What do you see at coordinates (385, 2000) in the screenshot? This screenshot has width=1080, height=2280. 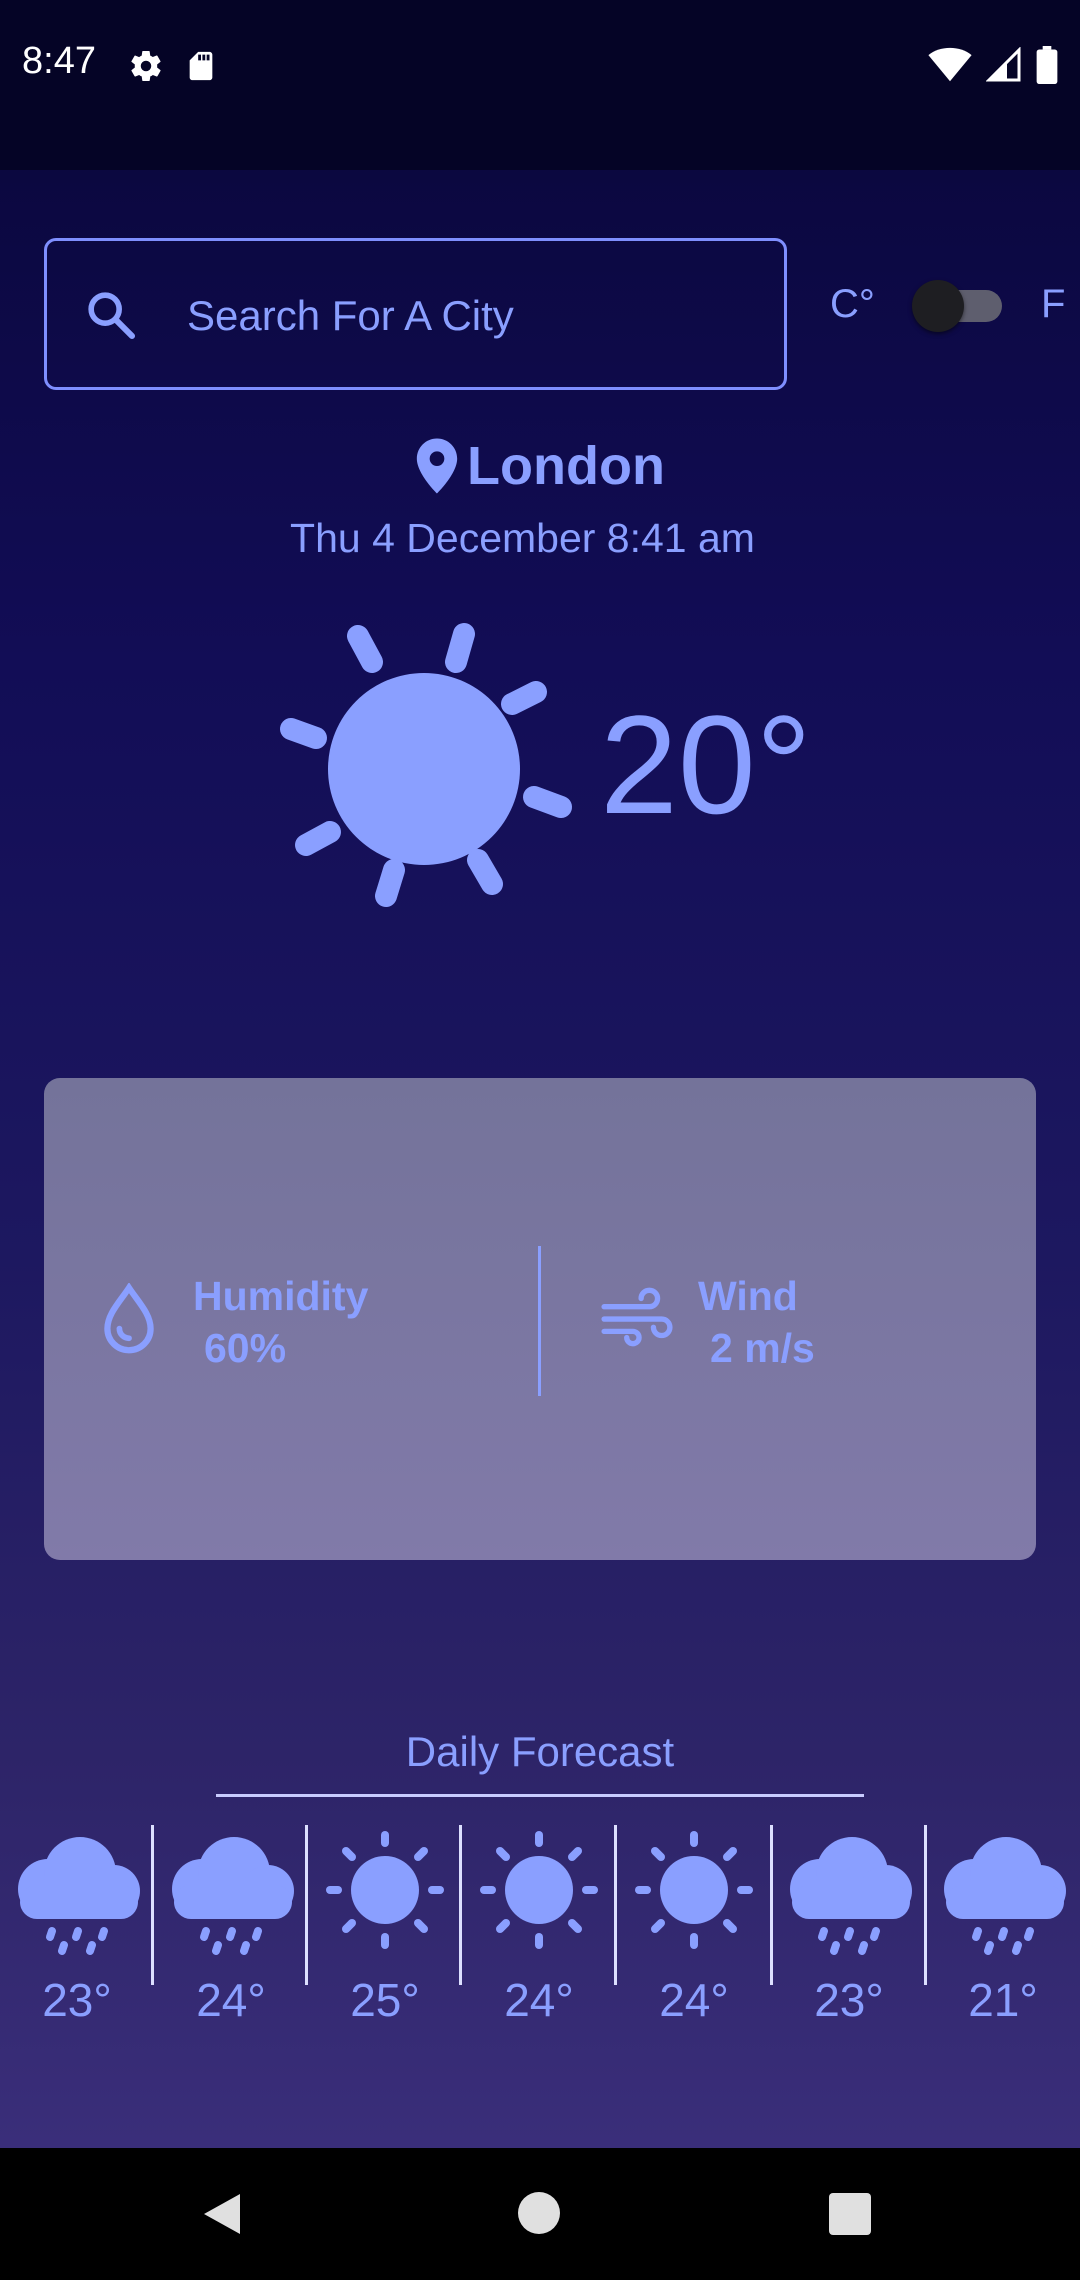 I see `forecast-temp: 25°` at bounding box center [385, 2000].